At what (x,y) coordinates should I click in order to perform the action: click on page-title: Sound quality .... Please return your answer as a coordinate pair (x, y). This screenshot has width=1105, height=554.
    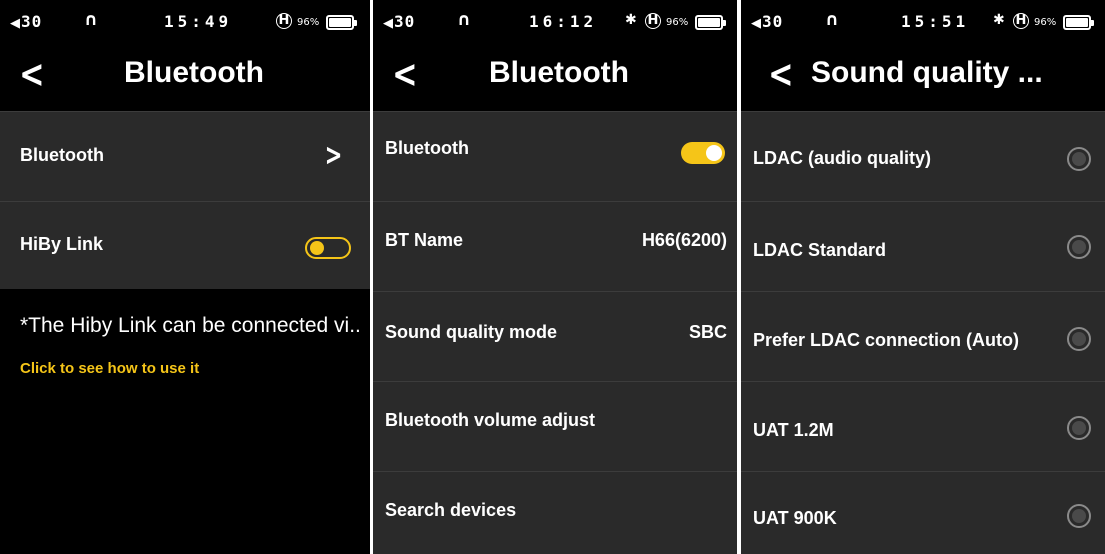
    Looking at the image, I should click on (927, 72).